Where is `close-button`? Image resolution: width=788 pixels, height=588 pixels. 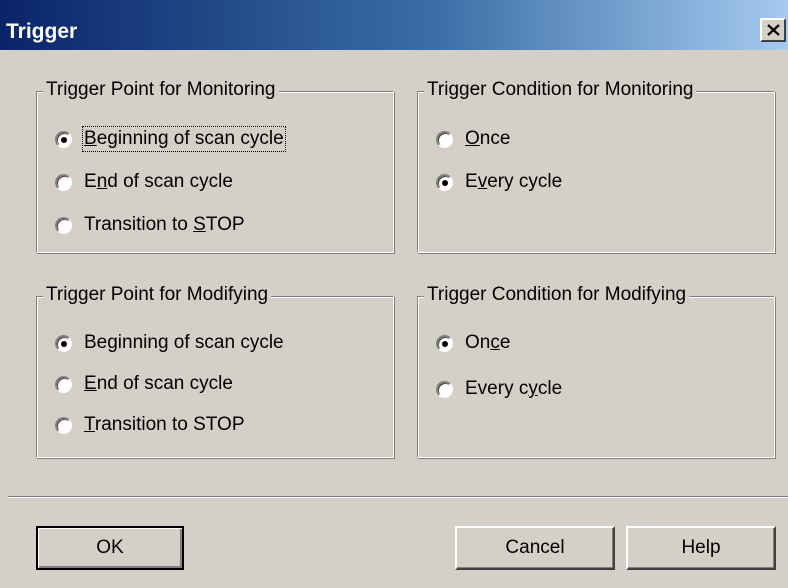
close-button is located at coordinates (773, 30).